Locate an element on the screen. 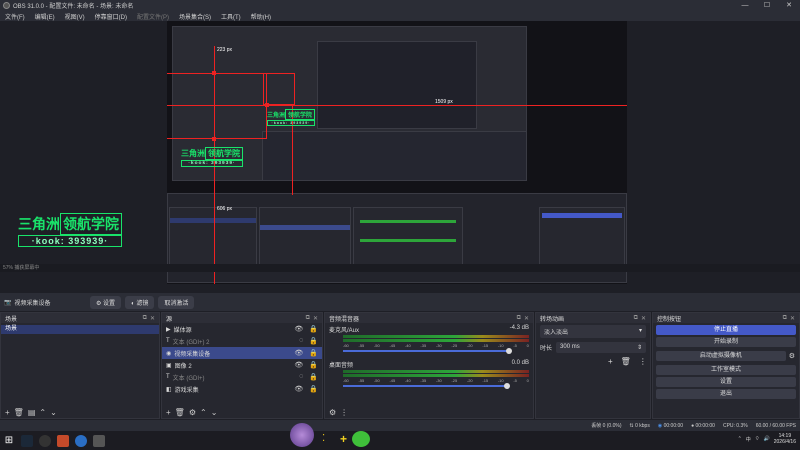  settings-button: 设置 is located at coordinates (726, 382).